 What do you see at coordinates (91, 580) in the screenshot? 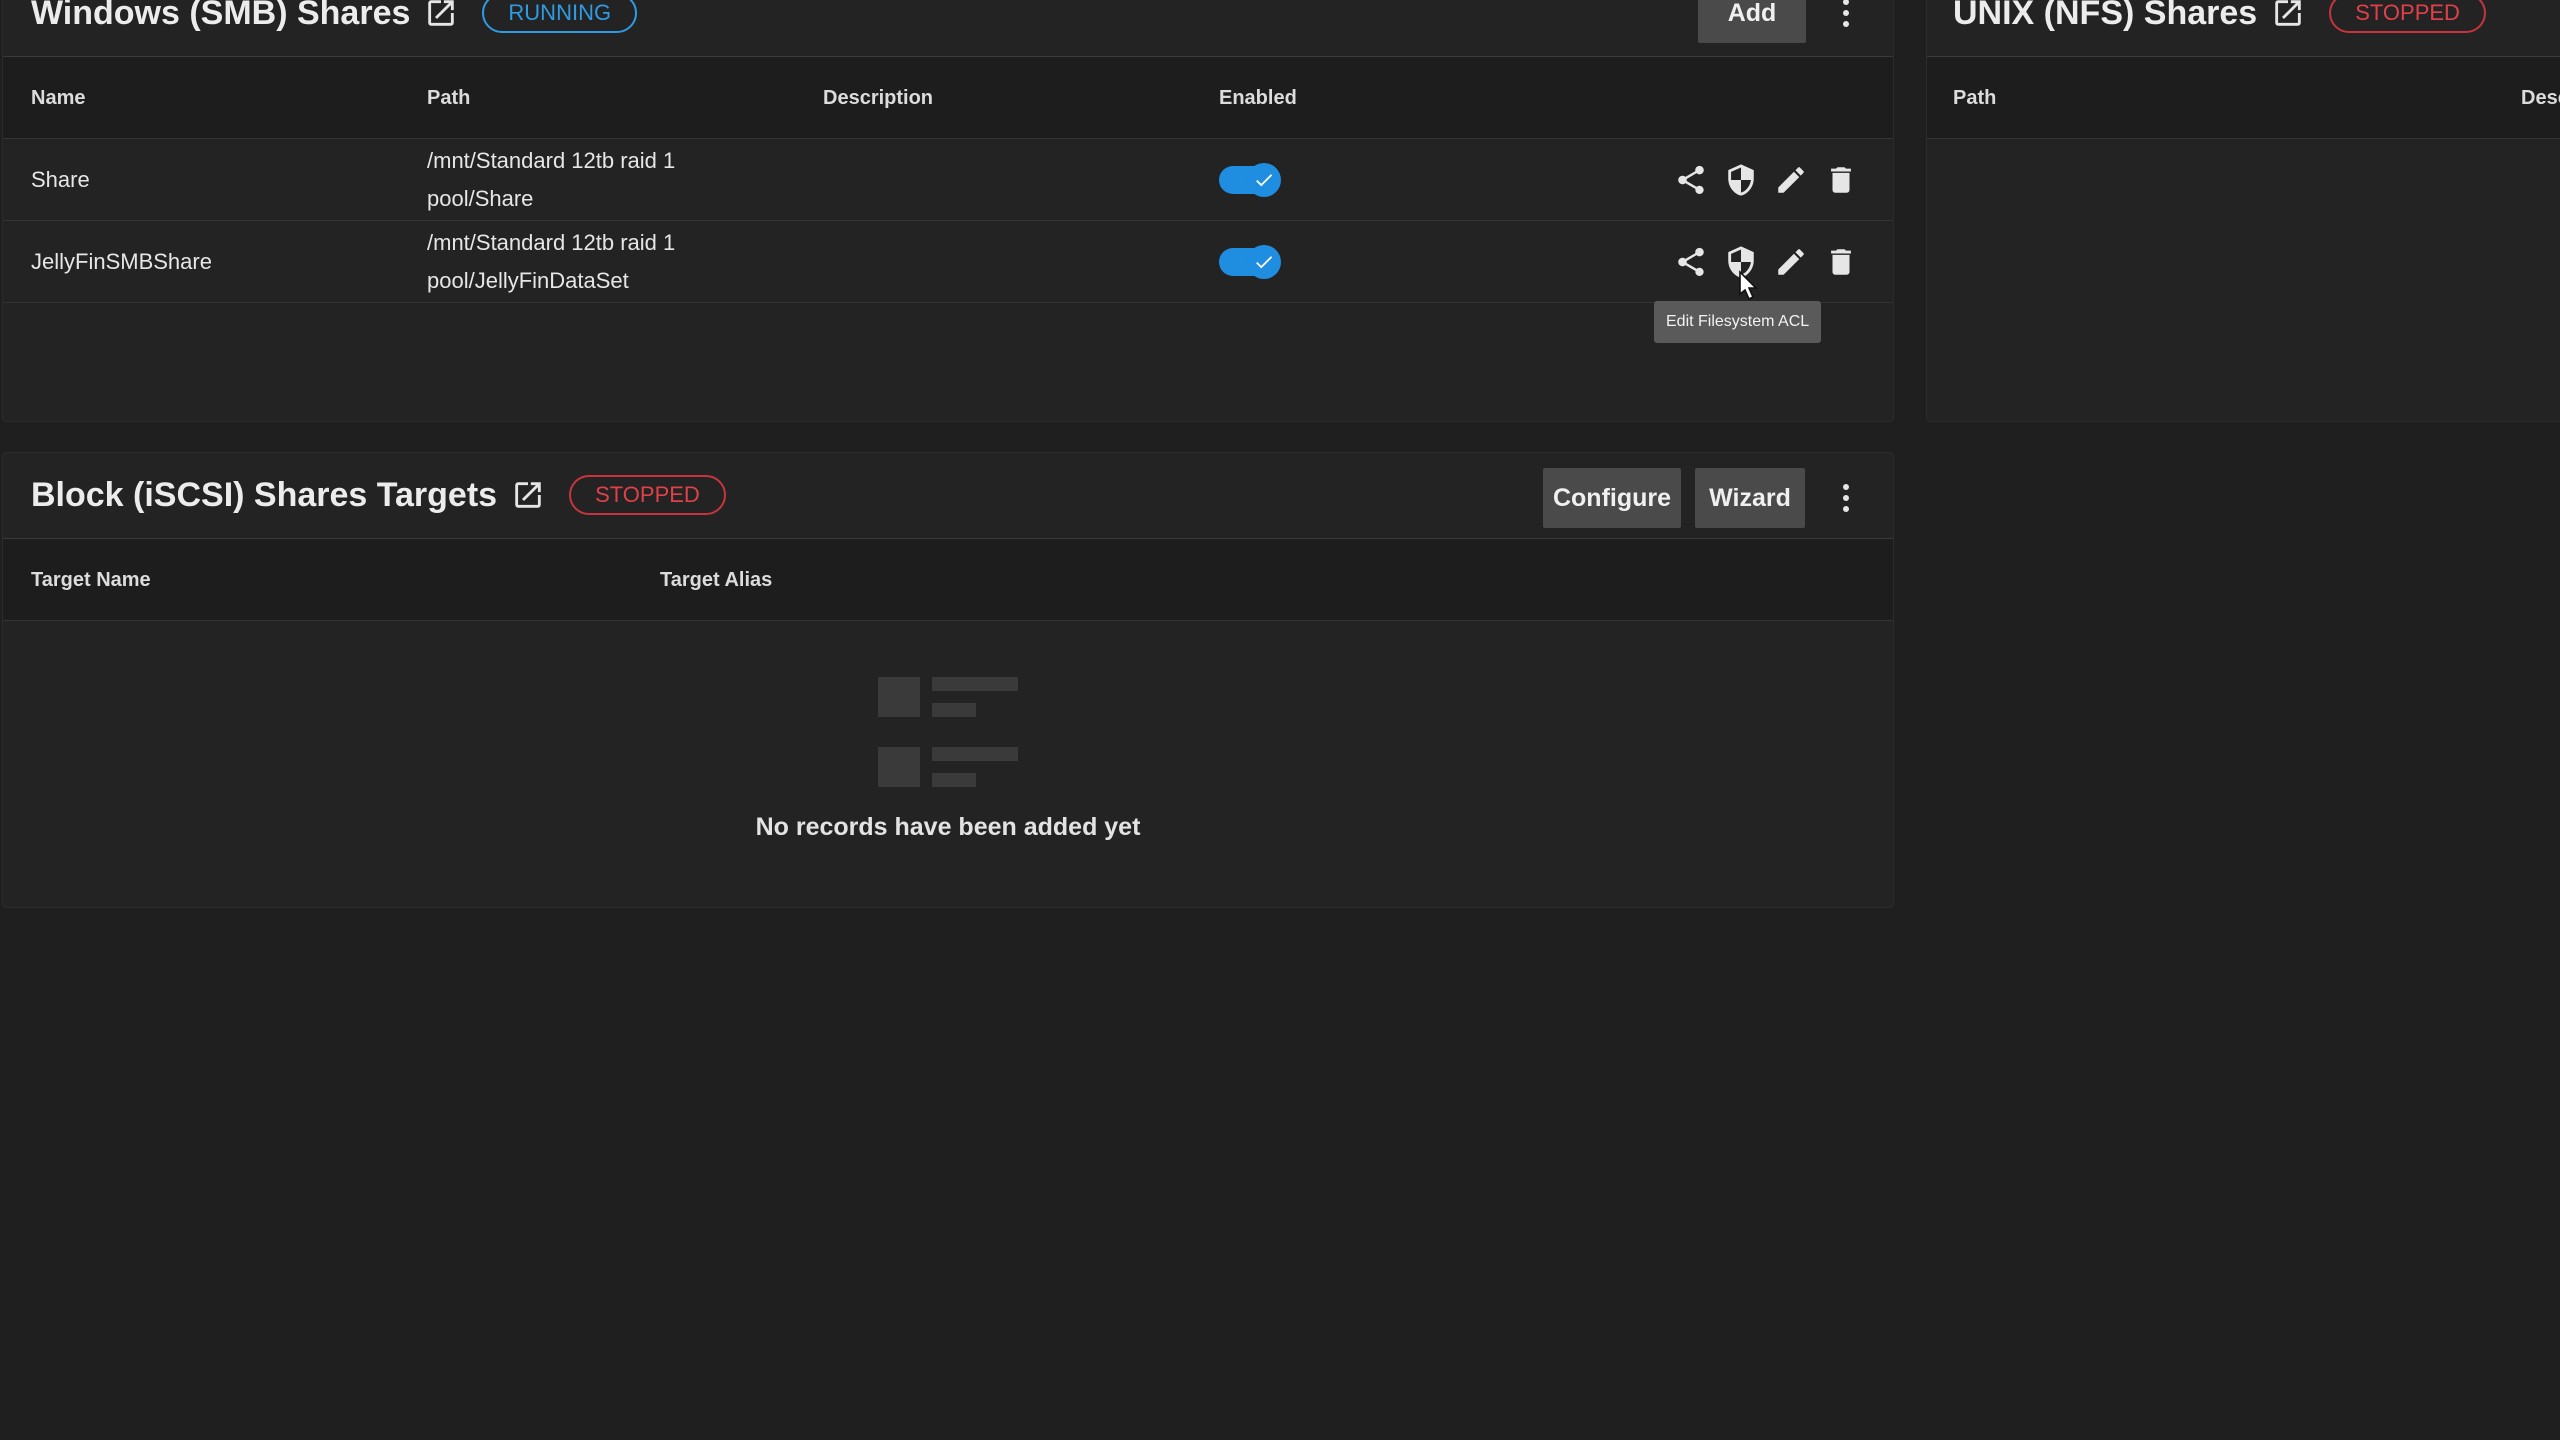
I see `column-header-target-name: Target Name` at bounding box center [91, 580].